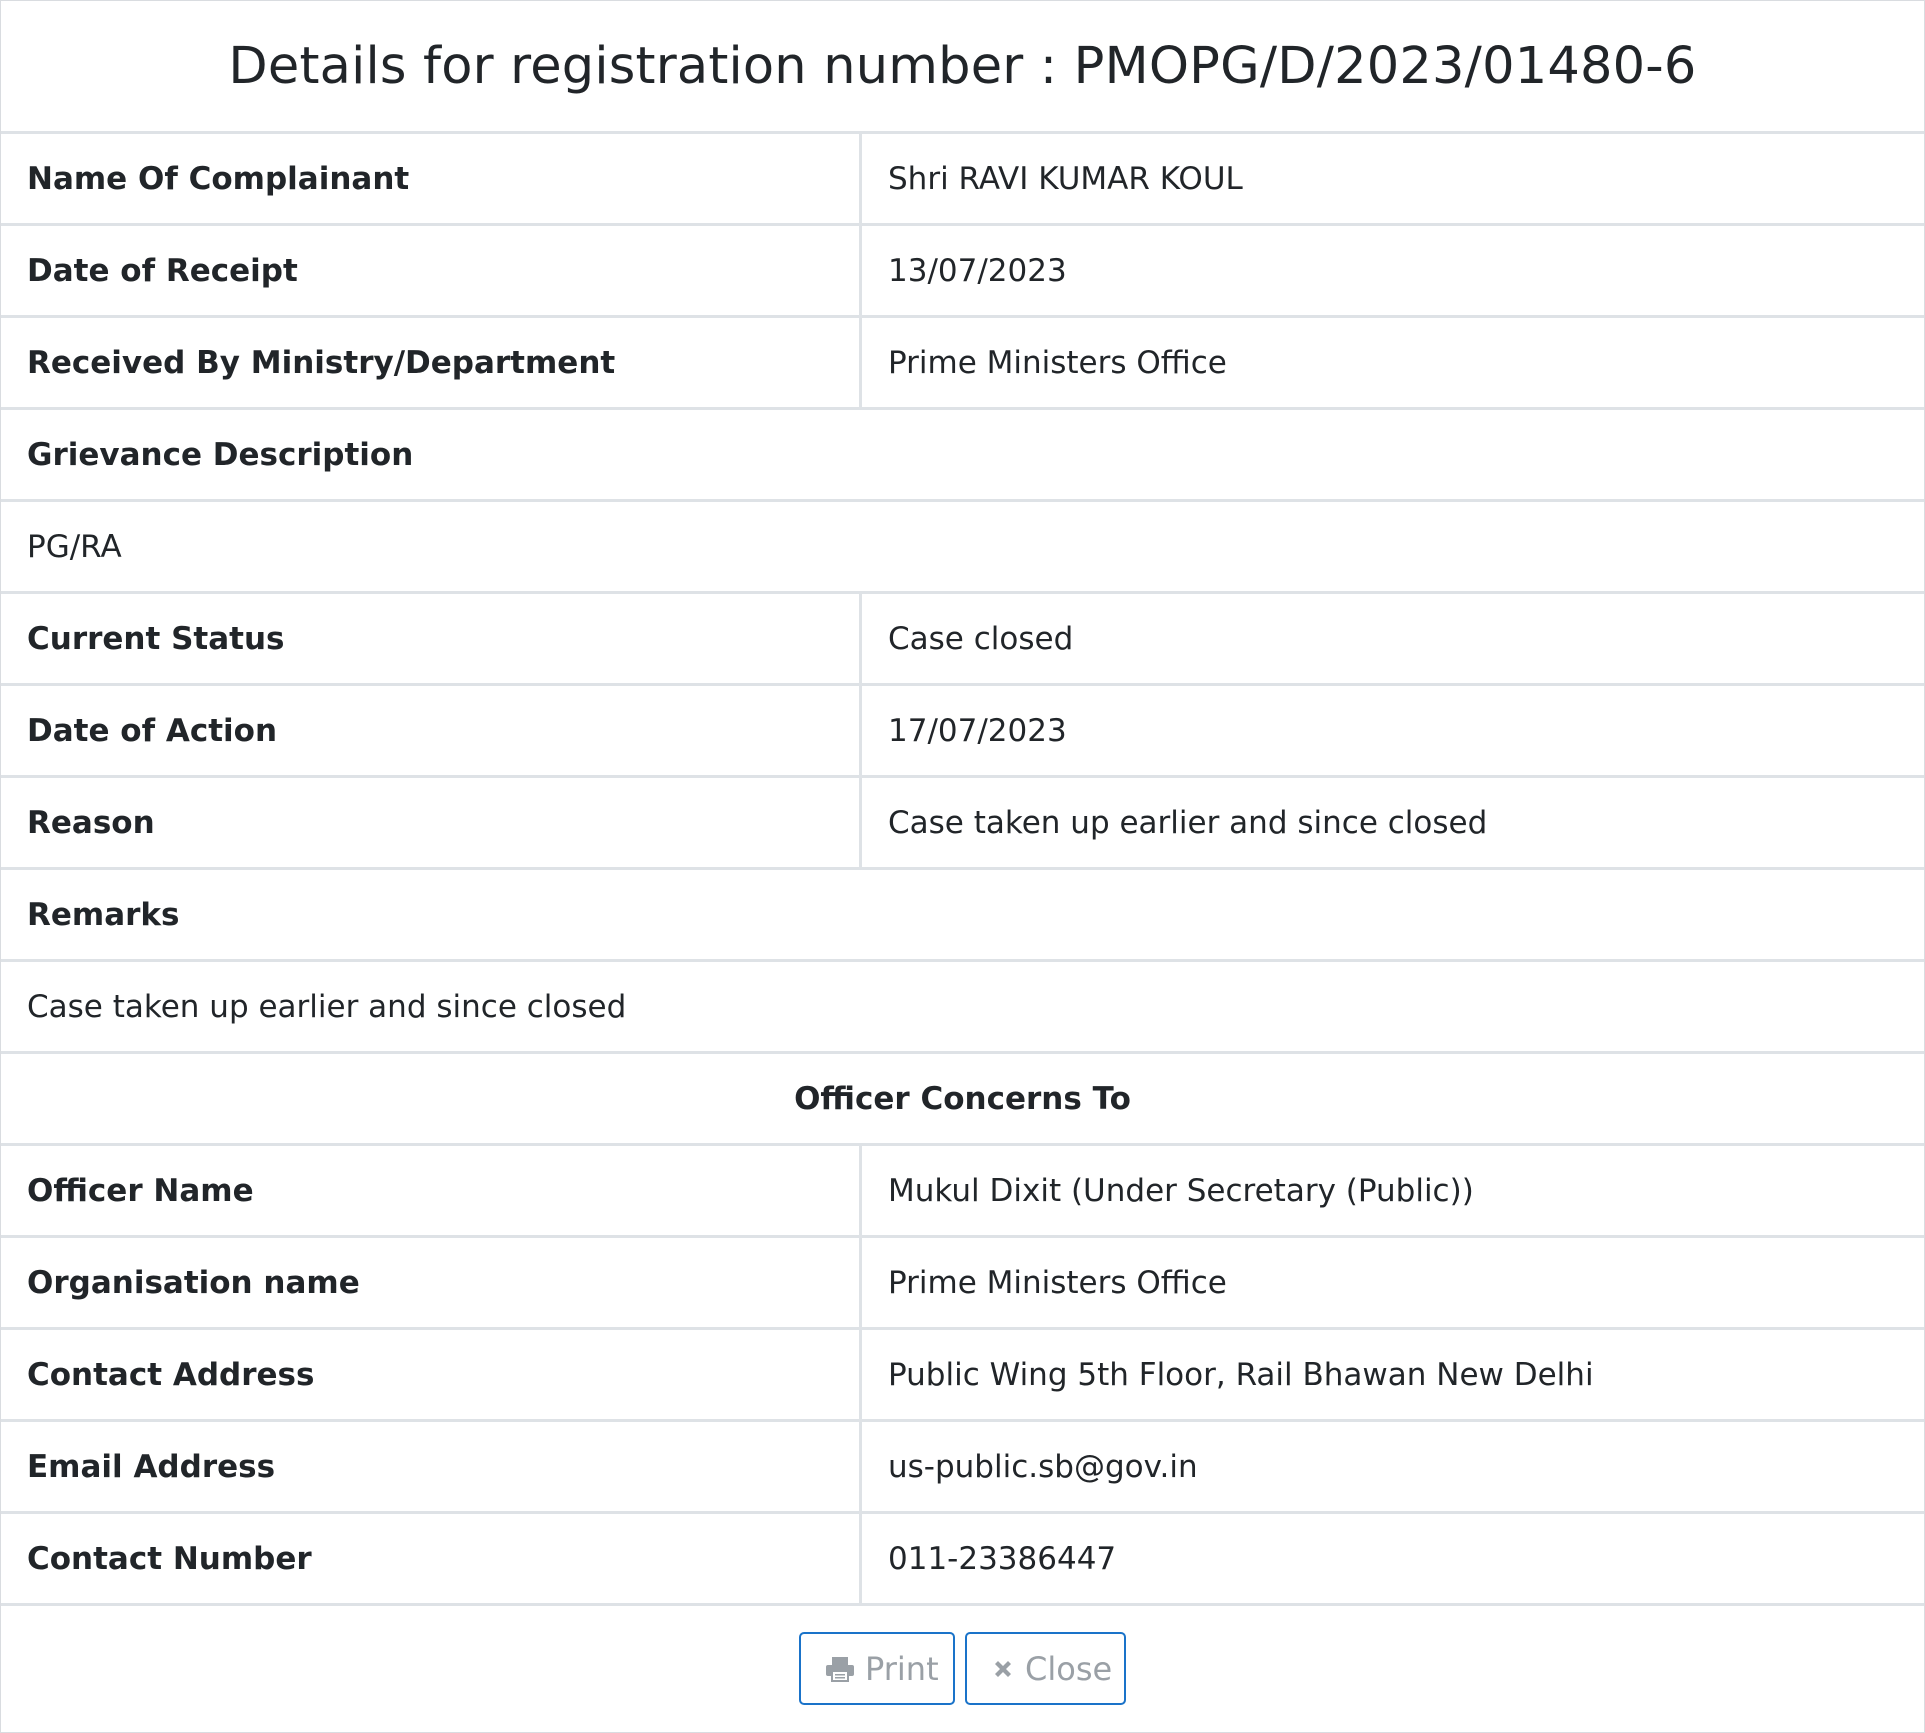 This screenshot has width=1925, height=1733. I want to click on row-name-of-complainant: Name Of Complainant Shri RAVI KUMAR KOUL, so click(962, 180).